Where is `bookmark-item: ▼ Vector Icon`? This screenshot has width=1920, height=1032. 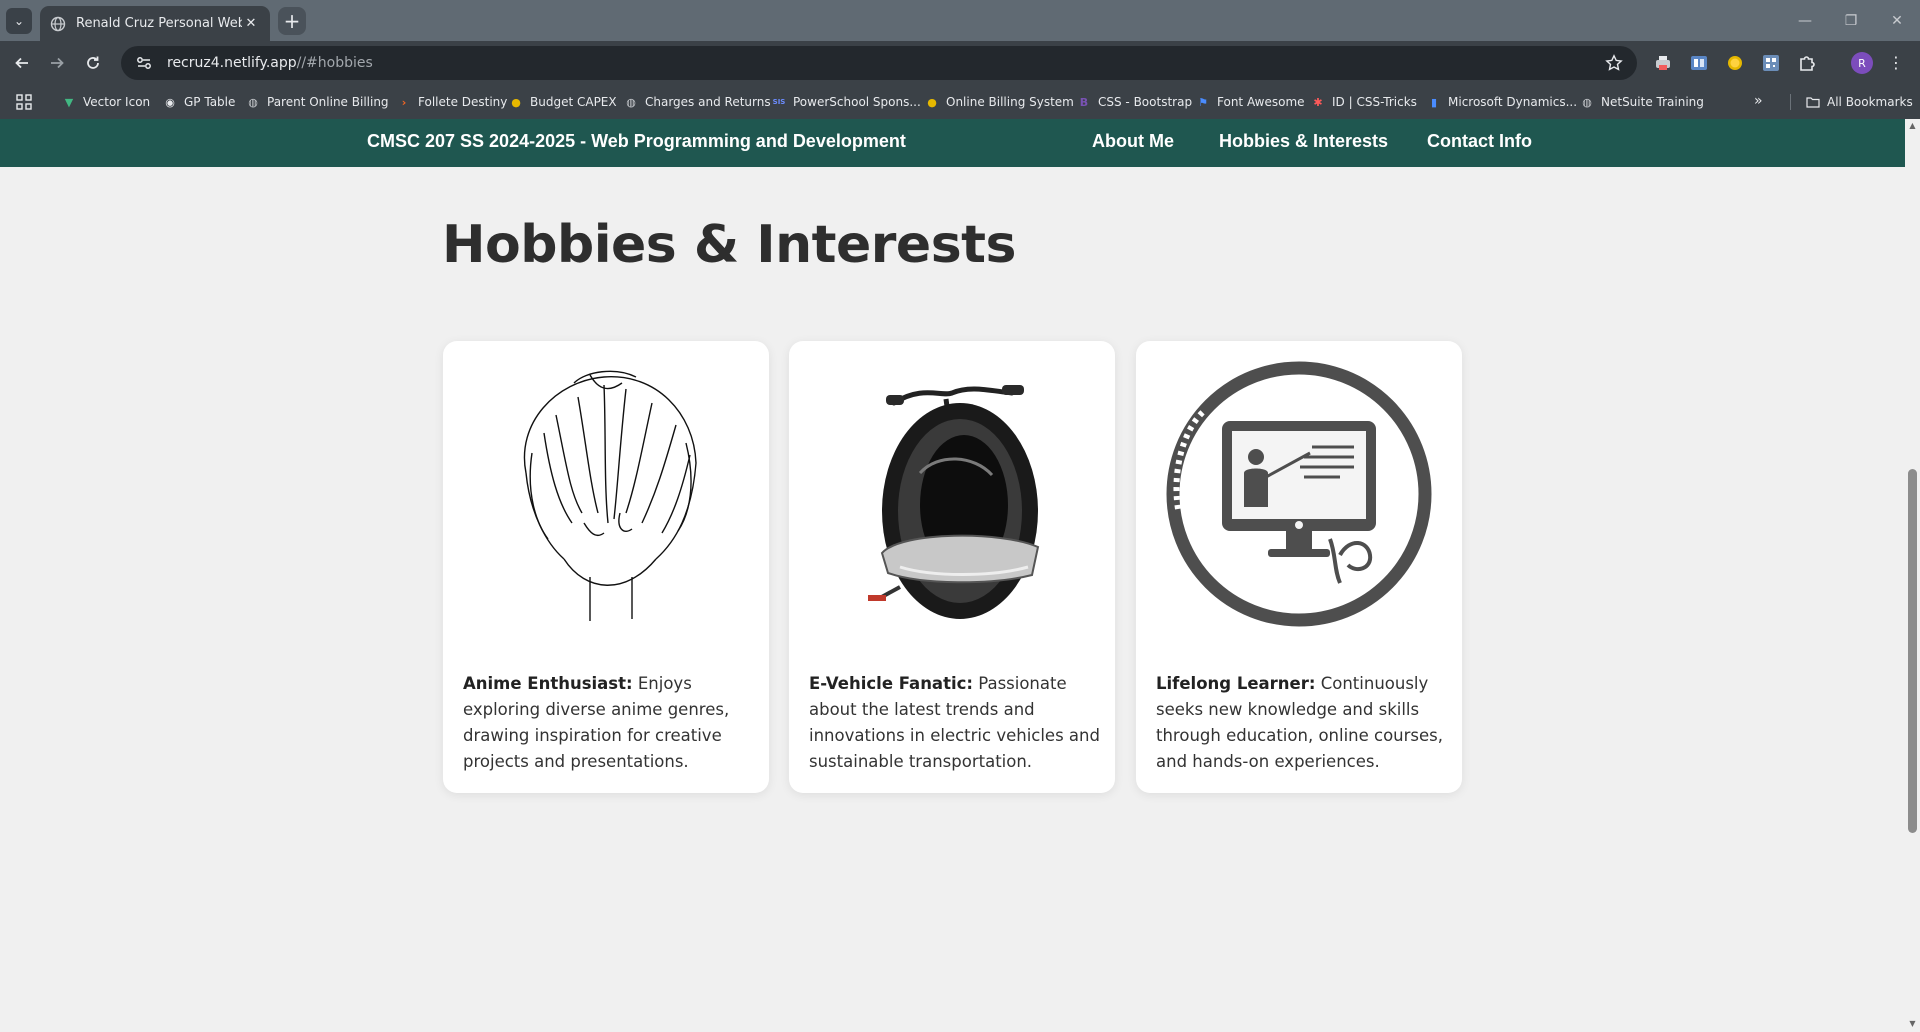
bookmark-item: ▼ Vector Icon is located at coordinates (106, 102).